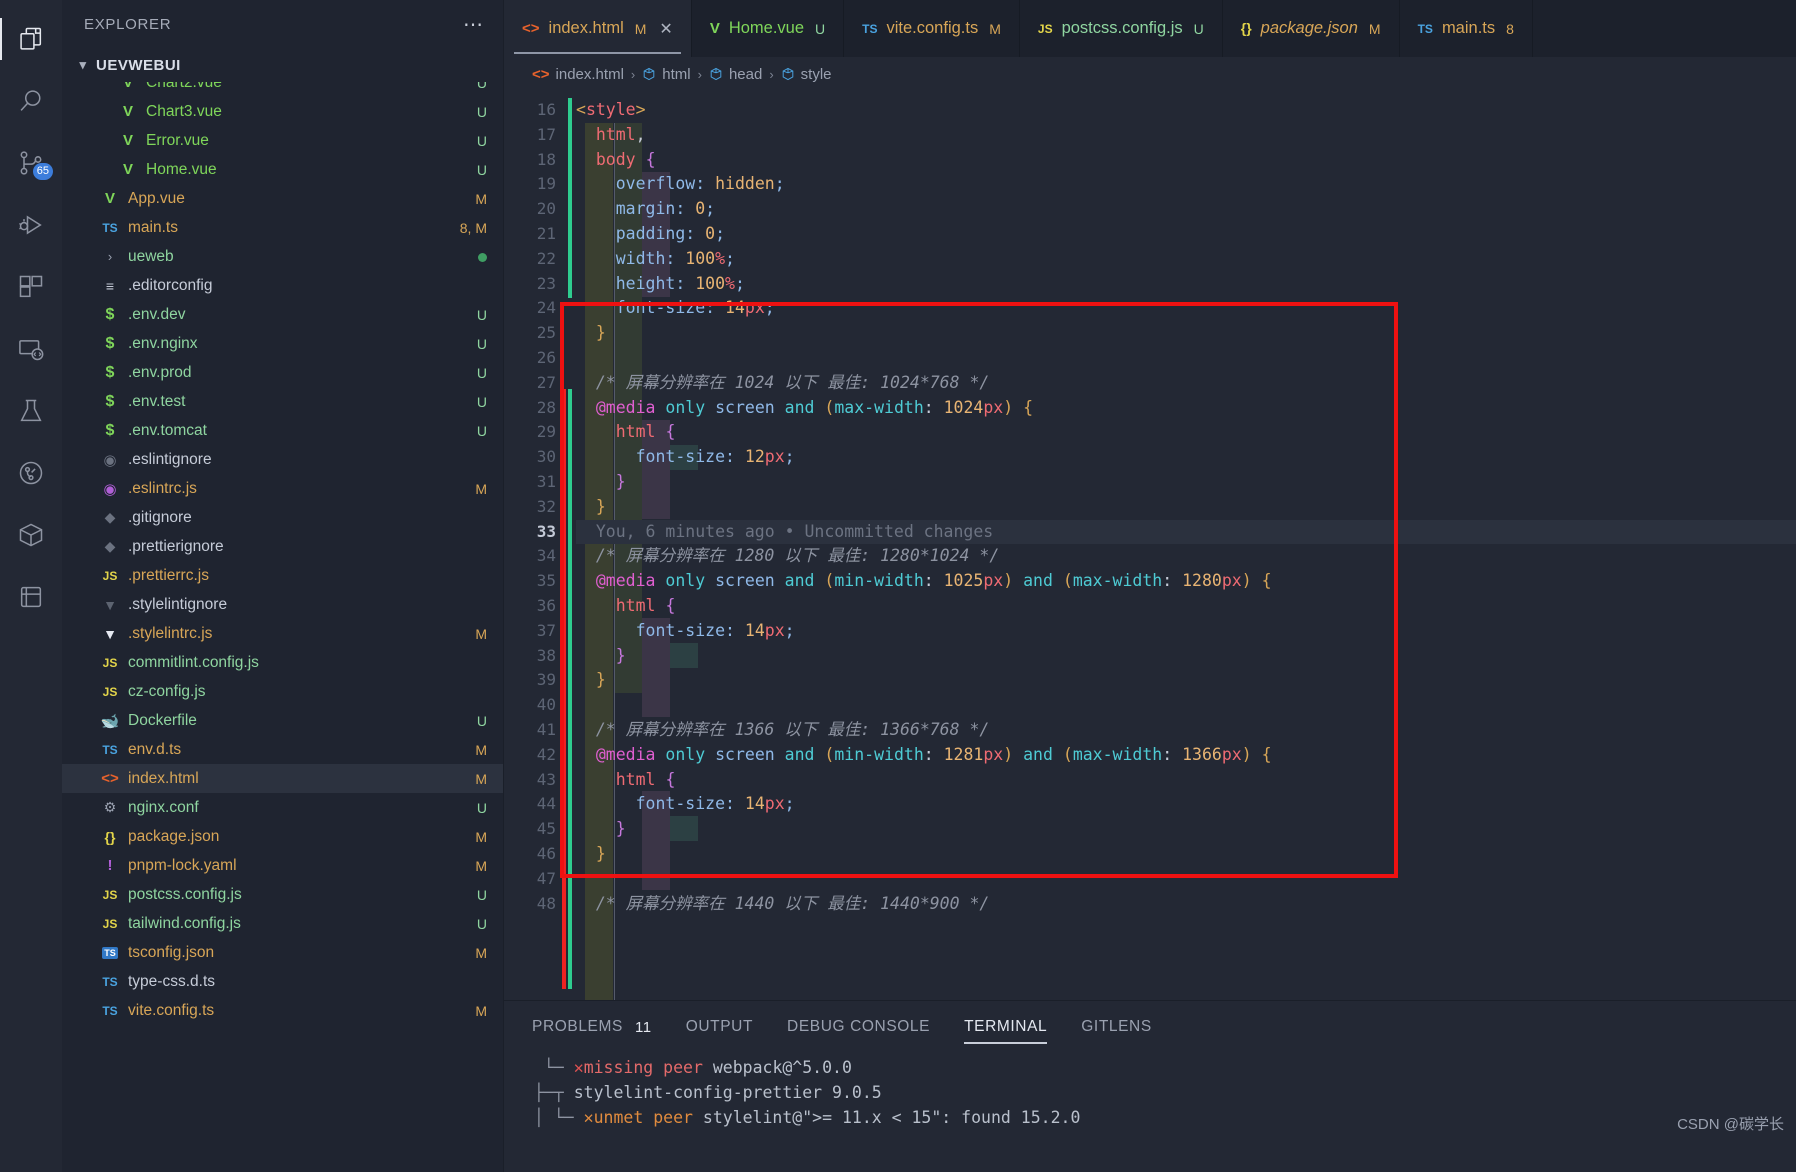 This screenshot has height=1172, width=1796. What do you see at coordinates (474, 24) in the screenshot?
I see `explorer-more-icon: ⋯` at bounding box center [474, 24].